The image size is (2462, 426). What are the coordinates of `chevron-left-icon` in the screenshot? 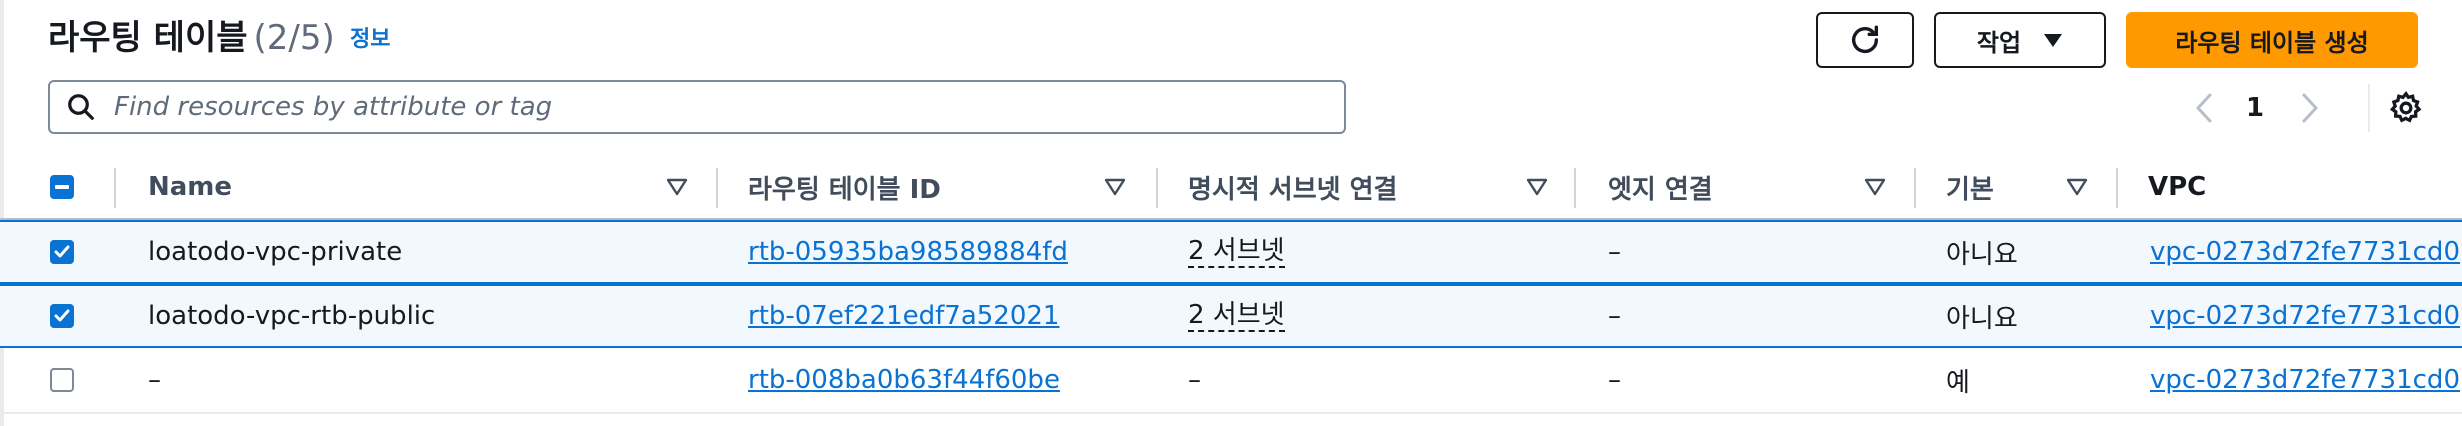 It's located at (2204, 108).